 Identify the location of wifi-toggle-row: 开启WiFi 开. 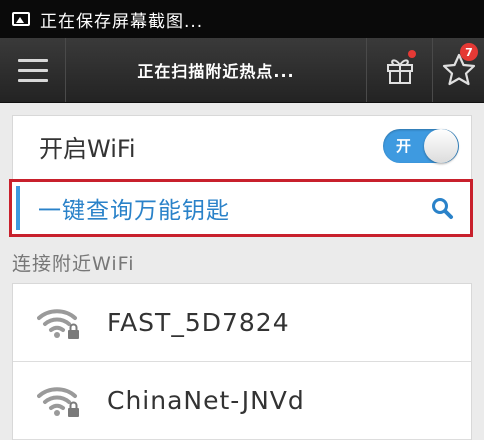
(242, 146).